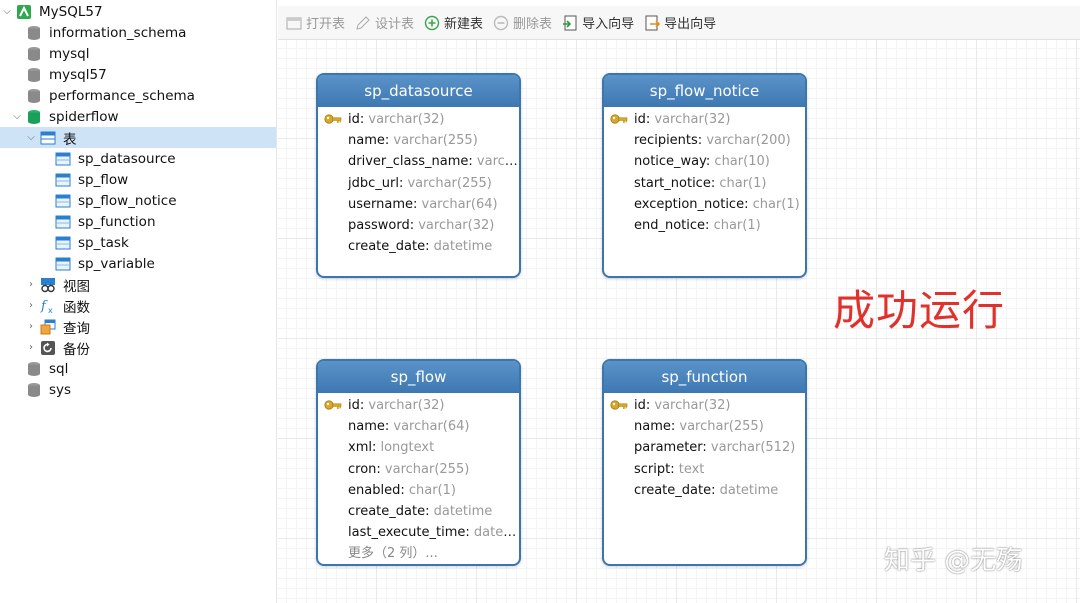 This screenshot has height=603, width=1080. Describe the element at coordinates (453, 22) in the screenshot. I see `new-table-button: 新建表` at that location.